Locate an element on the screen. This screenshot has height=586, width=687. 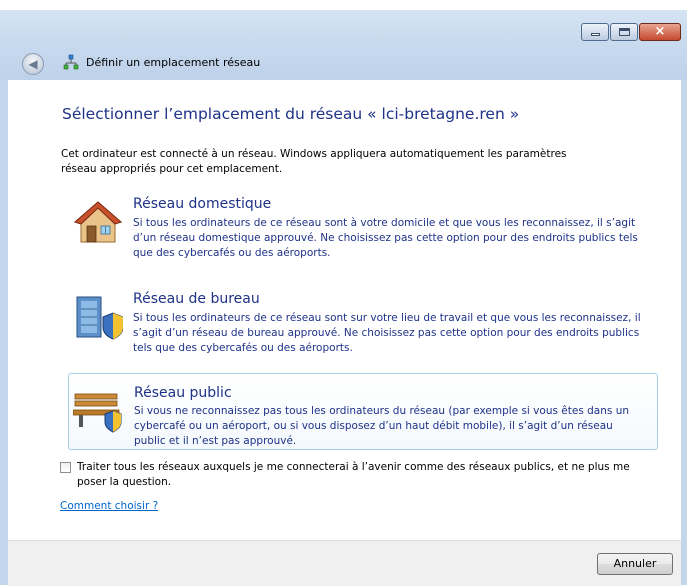
network-icon is located at coordinates (71, 62).